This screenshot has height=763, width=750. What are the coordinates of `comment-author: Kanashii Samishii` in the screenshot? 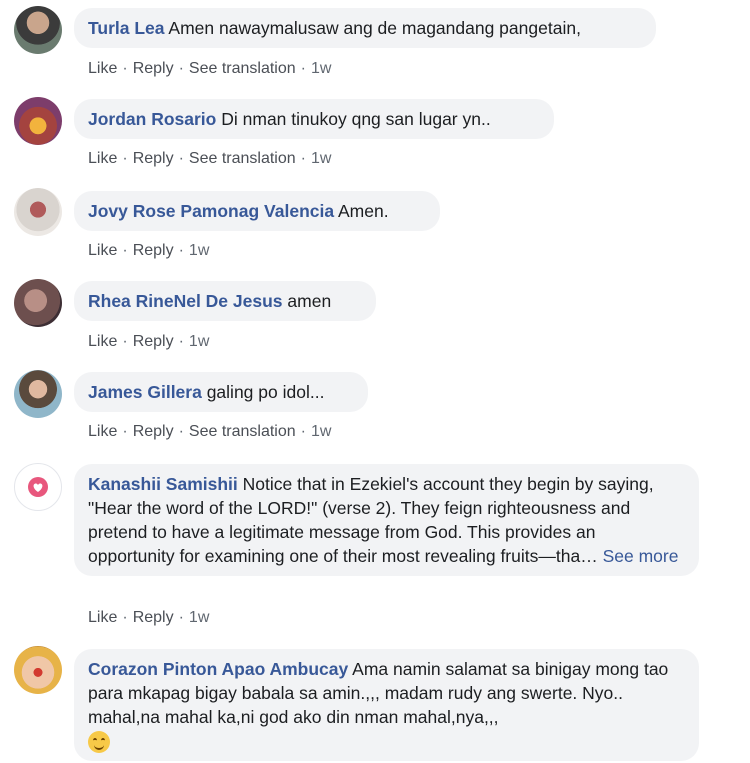 It's located at (163, 484).